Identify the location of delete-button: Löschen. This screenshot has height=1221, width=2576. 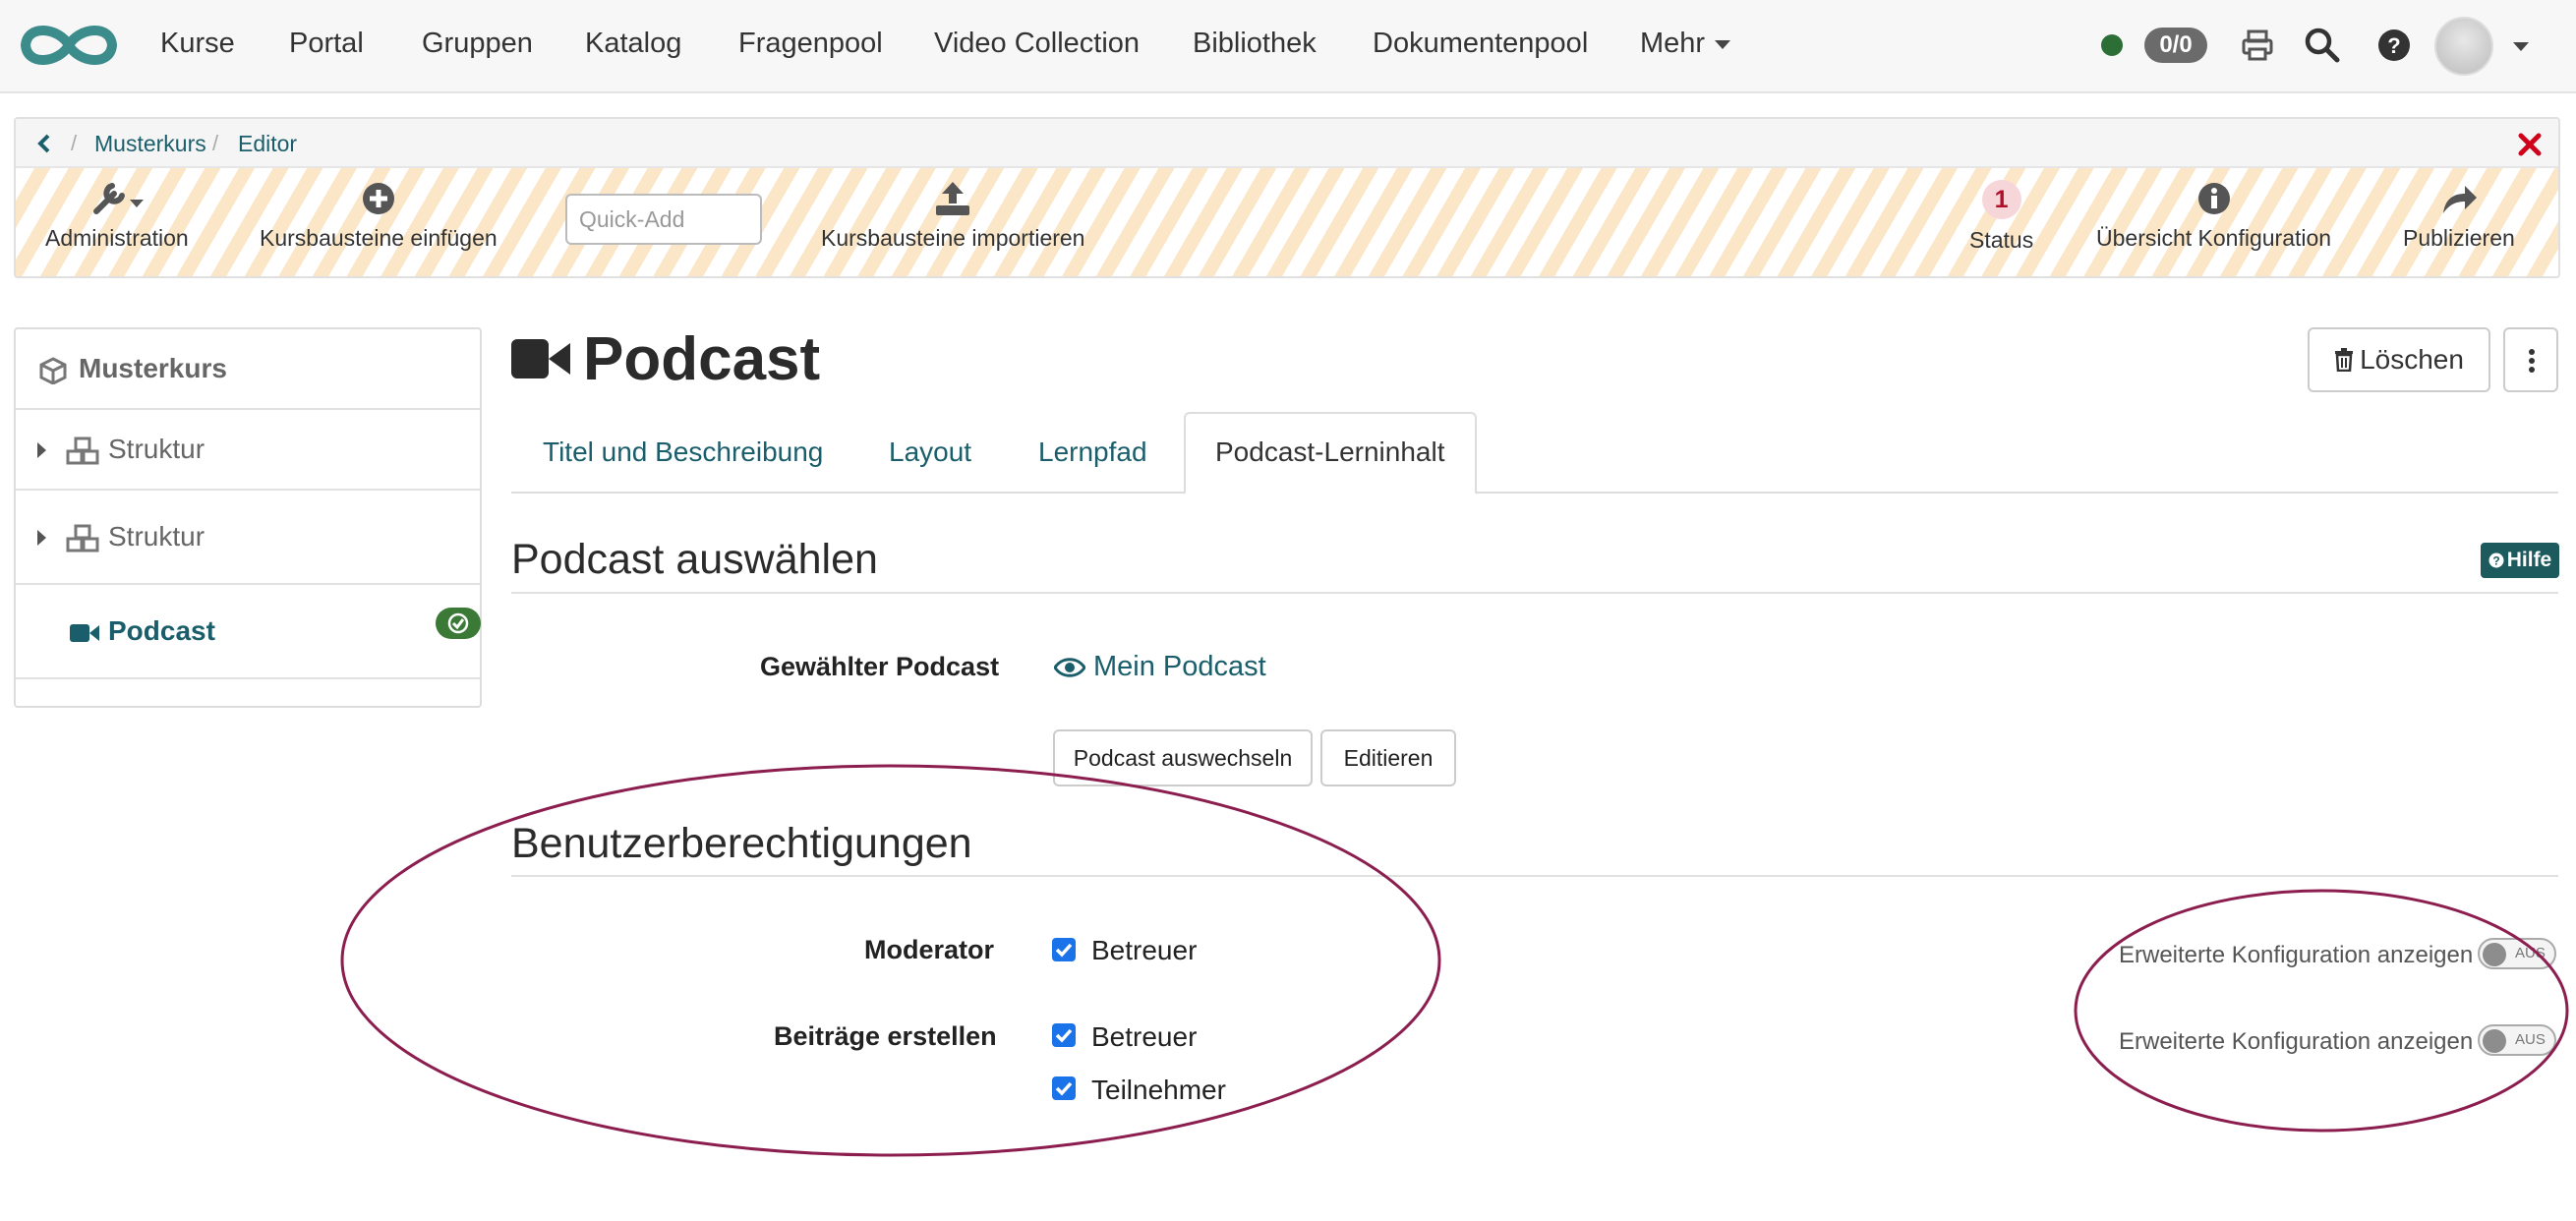
(2399, 360).